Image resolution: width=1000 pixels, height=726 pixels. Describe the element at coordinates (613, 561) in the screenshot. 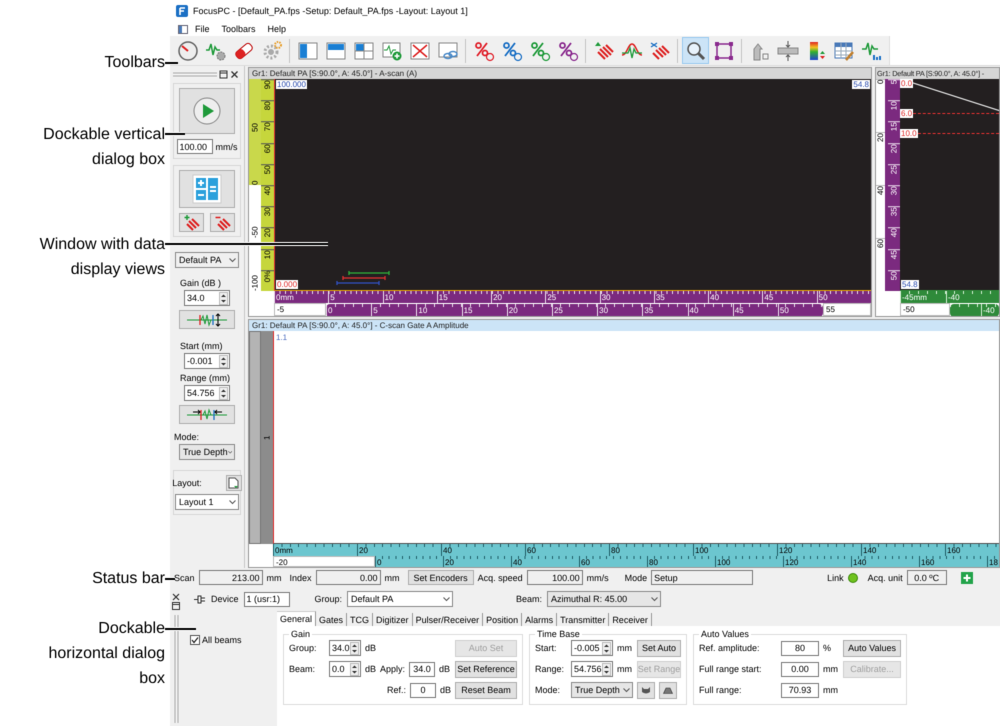

I see `ruler-label: 60` at that location.